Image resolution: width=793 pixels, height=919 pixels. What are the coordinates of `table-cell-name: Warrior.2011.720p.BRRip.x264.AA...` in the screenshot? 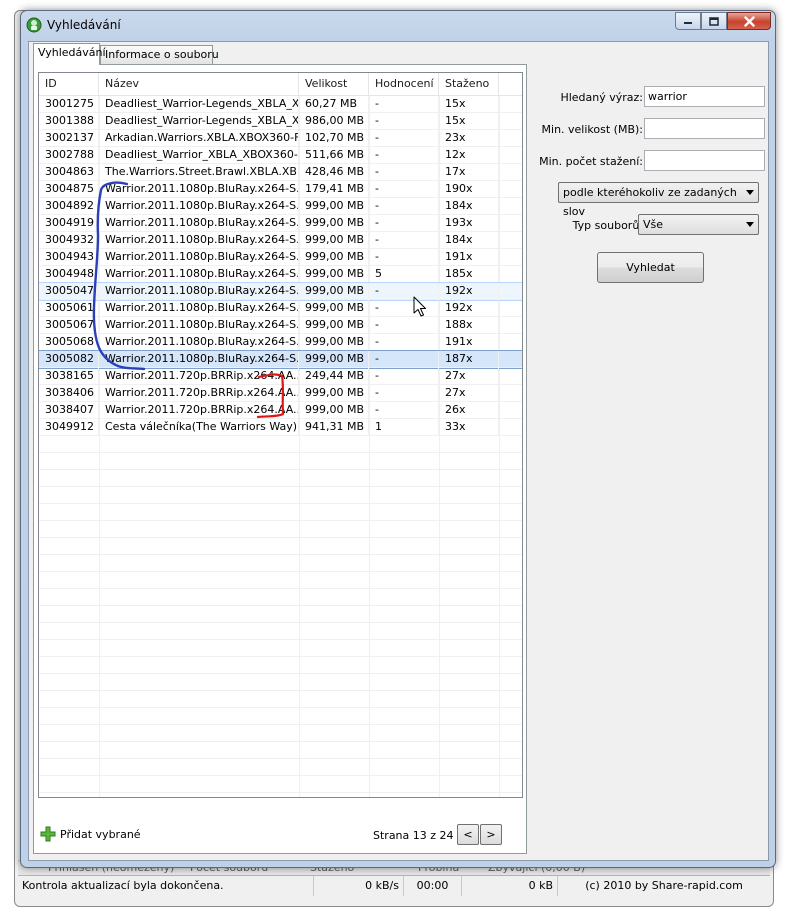 It's located at (199, 376).